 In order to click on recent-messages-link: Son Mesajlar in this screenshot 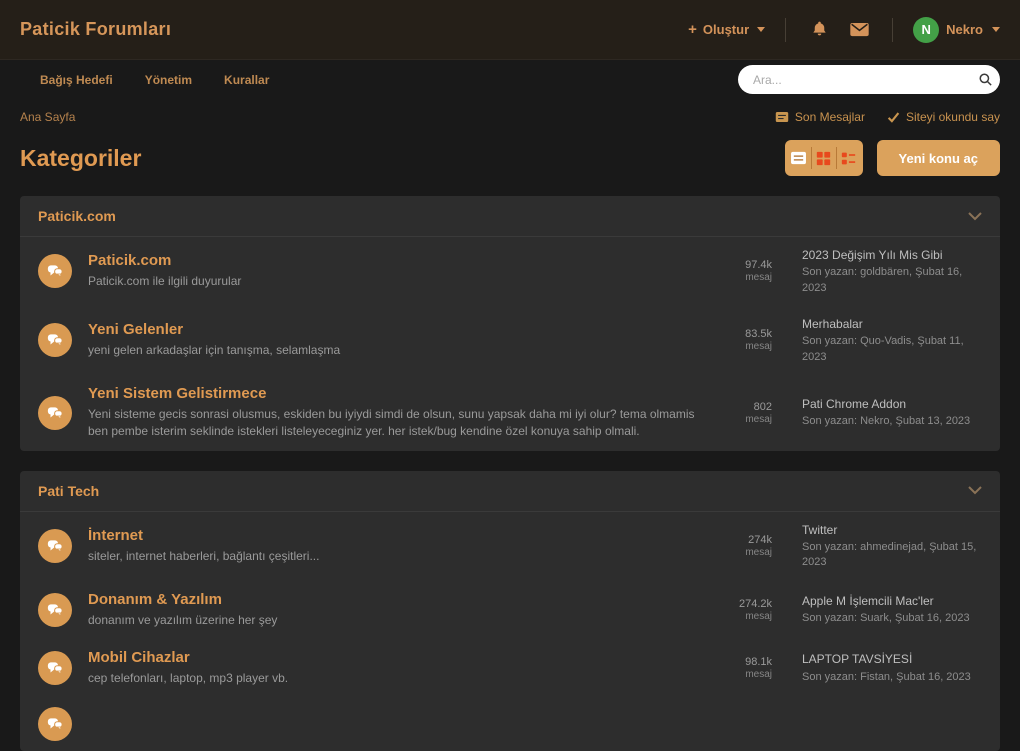, I will do `click(820, 117)`.